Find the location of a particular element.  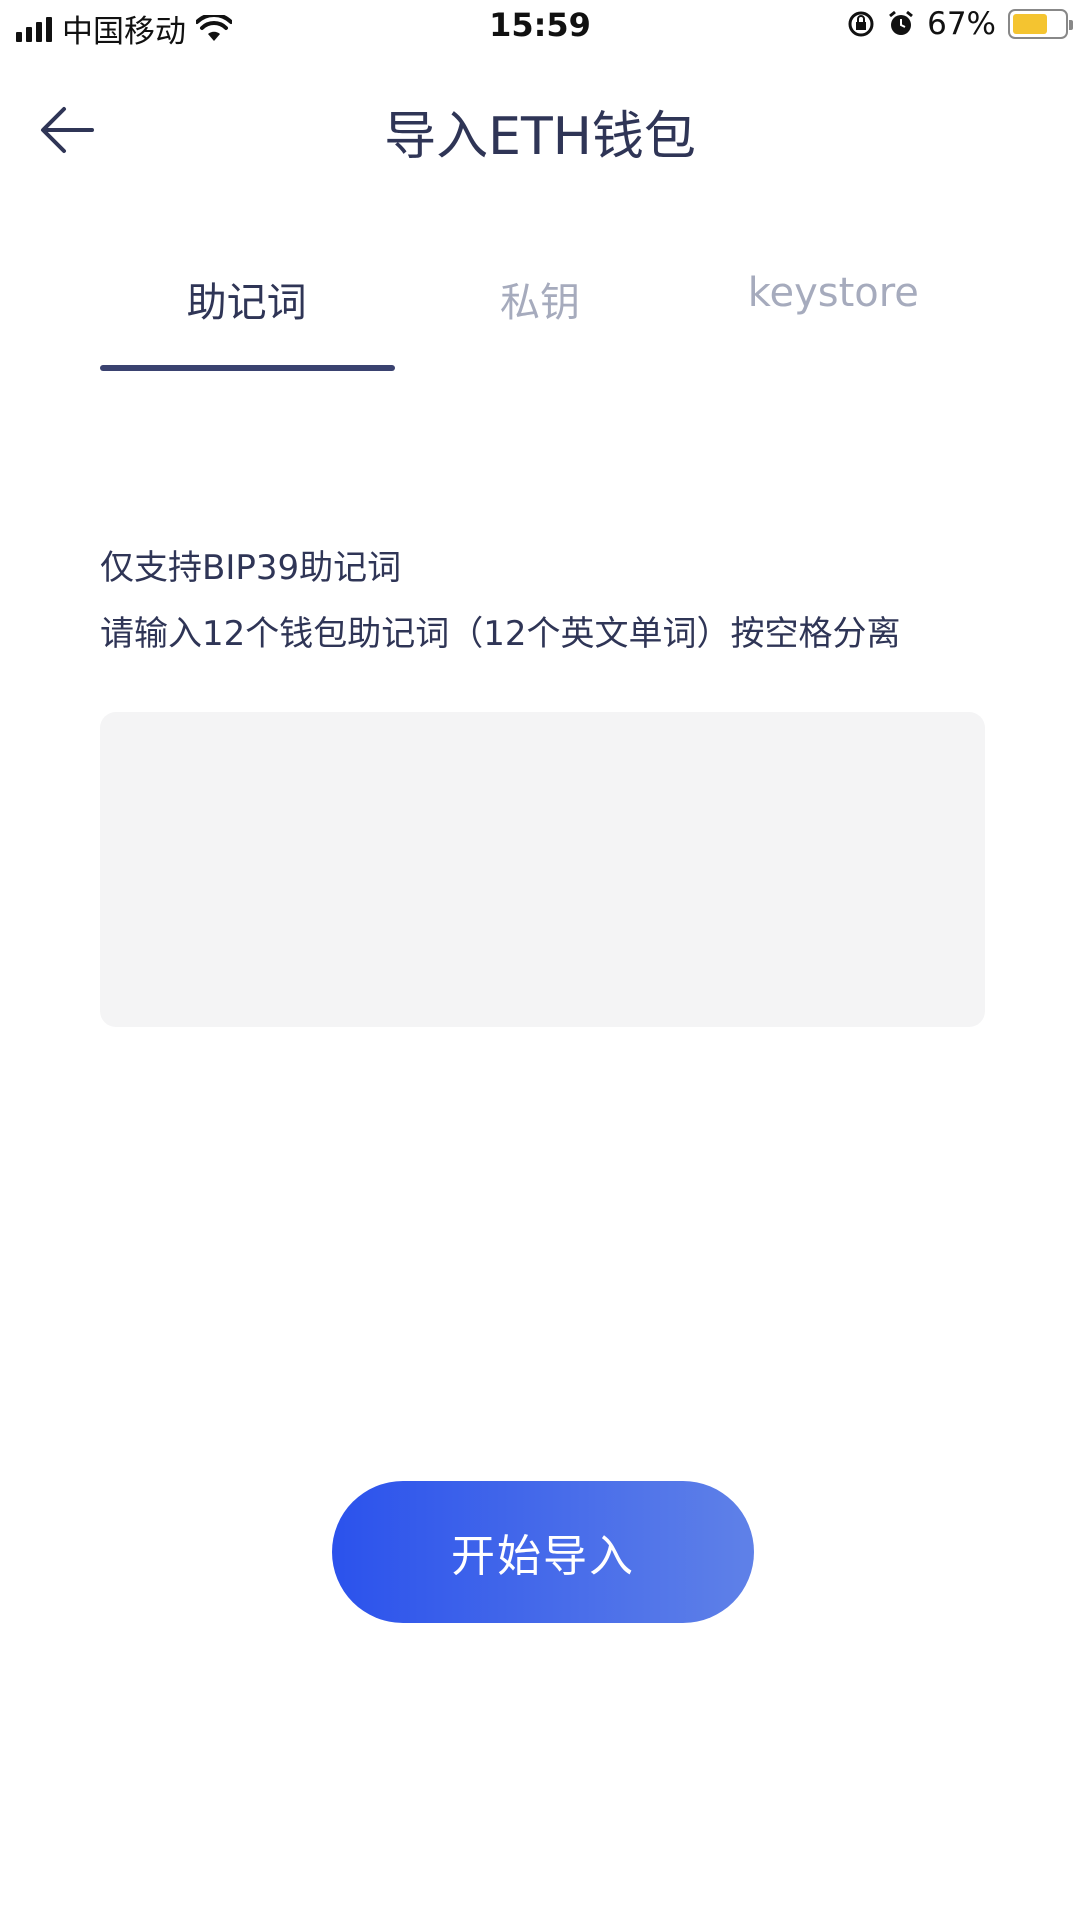

instruction-line-2: 请输入12个钱包助记词（12个英文单词）按空格分离 is located at coordinates (500, 634).